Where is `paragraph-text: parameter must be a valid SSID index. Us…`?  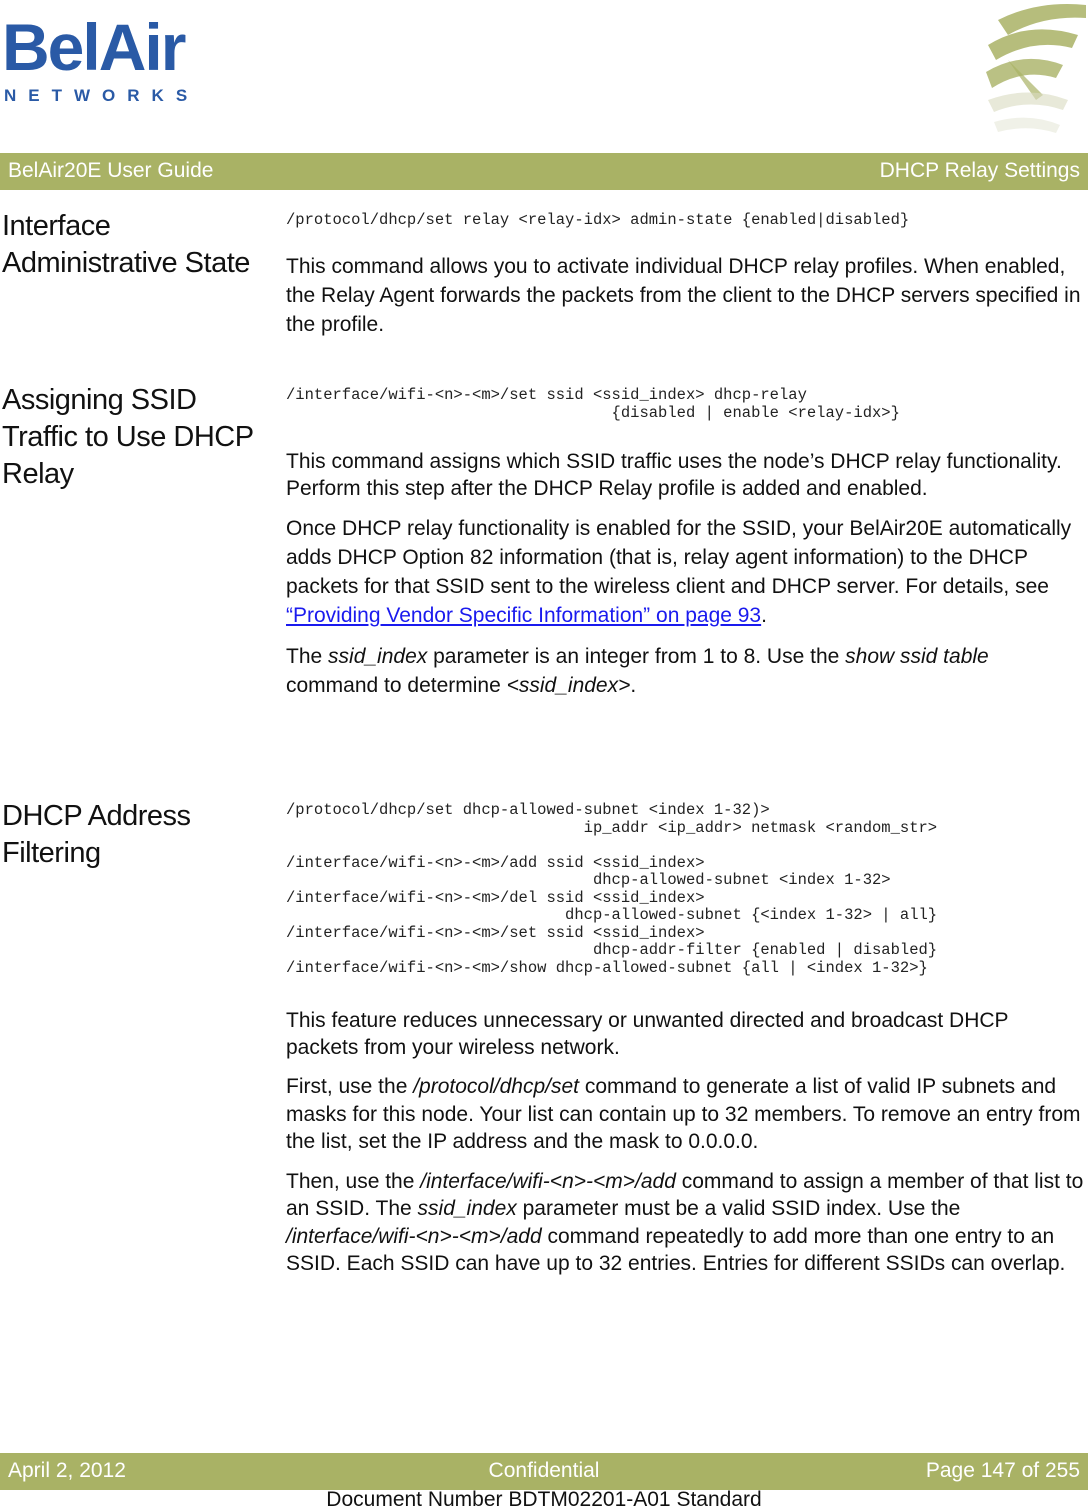
paragraph-text: parameter must be a valid SSID index. Us… is located at coordinates (738, 1208).